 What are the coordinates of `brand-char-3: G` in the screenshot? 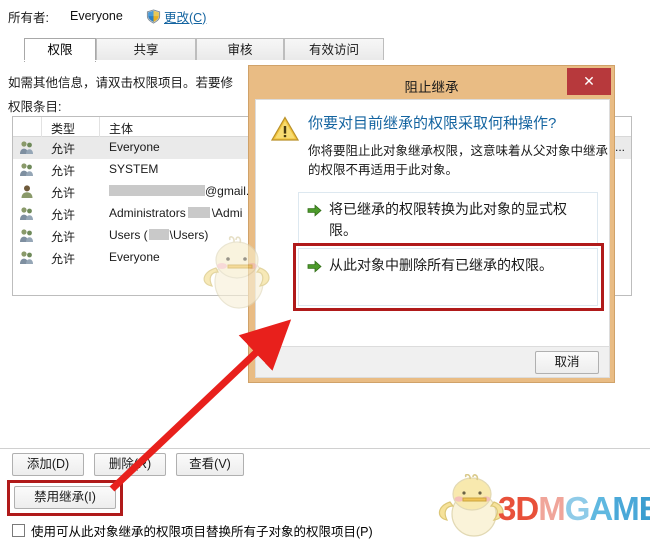 It's located at (577, 508).